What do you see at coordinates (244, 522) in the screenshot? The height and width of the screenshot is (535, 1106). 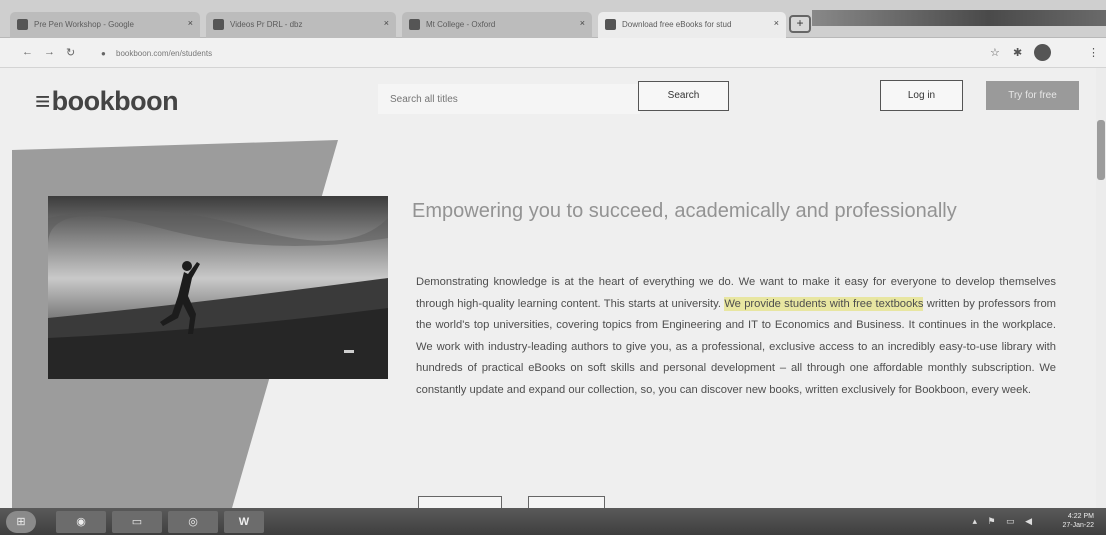 I see `word-icon: W` at bounding box center [244, 522].